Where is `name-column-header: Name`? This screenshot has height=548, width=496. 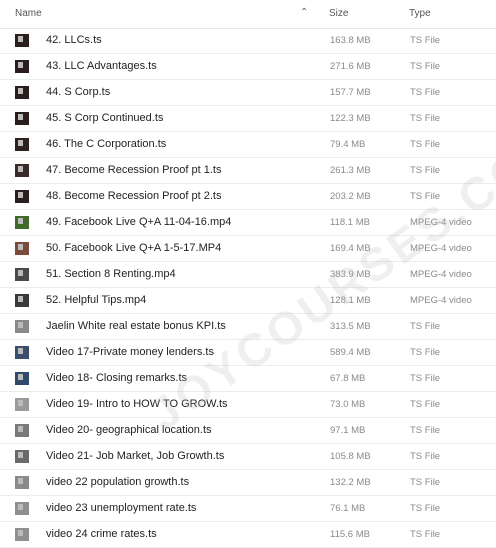
name-column-header: Name is located at coordinates (28, 13).